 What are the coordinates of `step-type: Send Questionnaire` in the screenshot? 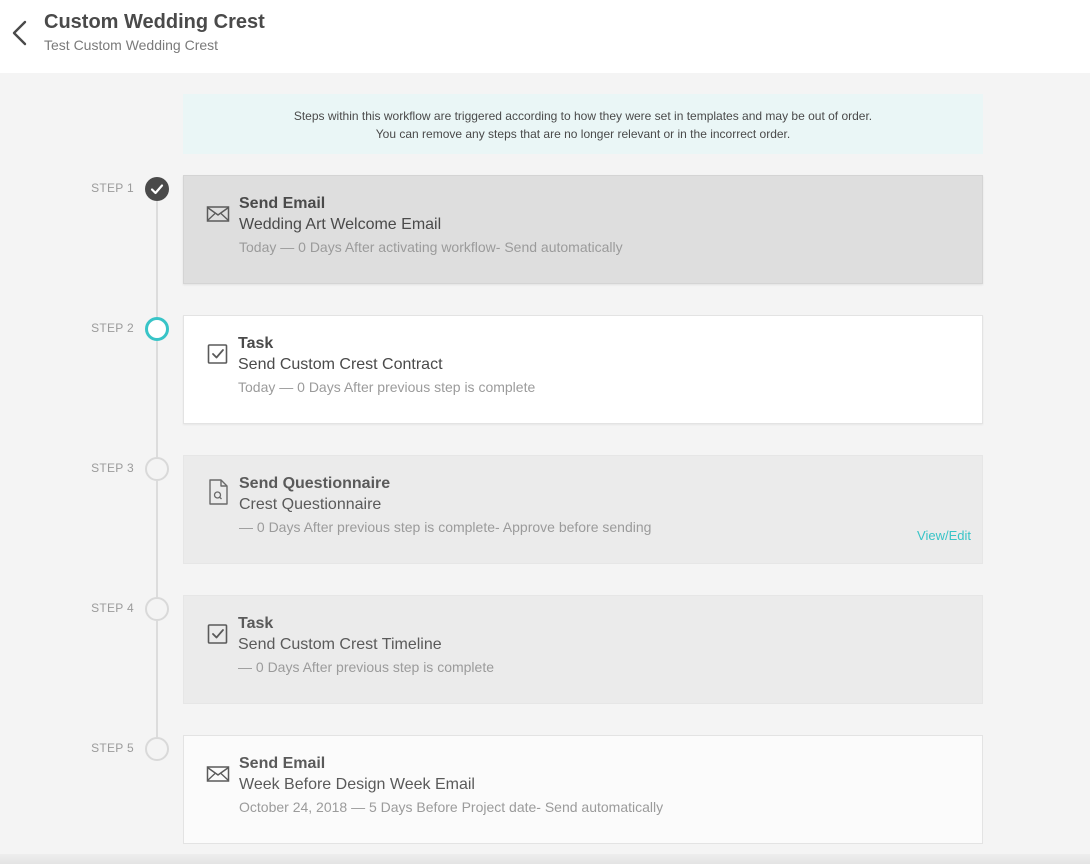 It's located at (315, 483).